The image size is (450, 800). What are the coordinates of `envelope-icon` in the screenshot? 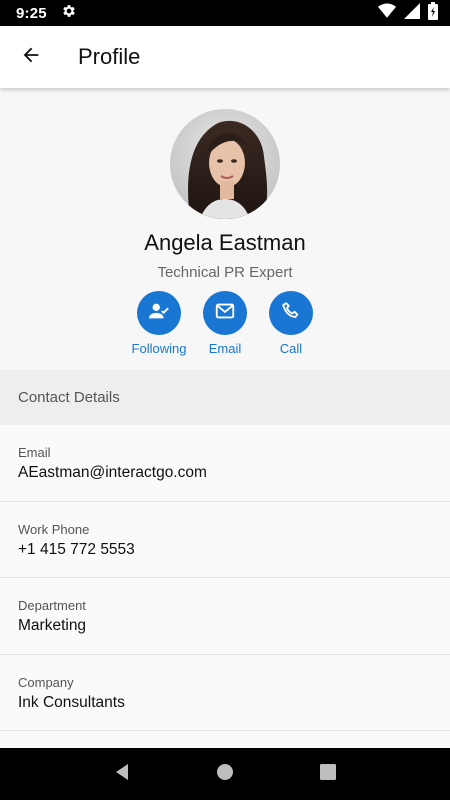 It's located at (225, 313).